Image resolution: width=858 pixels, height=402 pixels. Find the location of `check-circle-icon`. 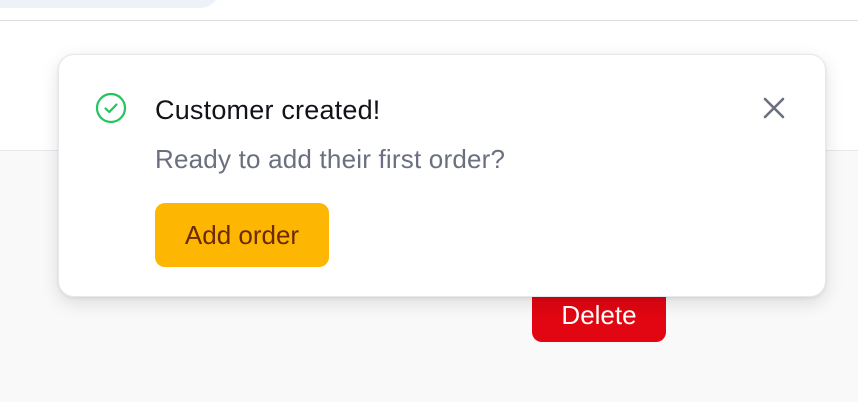

check-circle-icon is located at coordinates (111, 108).